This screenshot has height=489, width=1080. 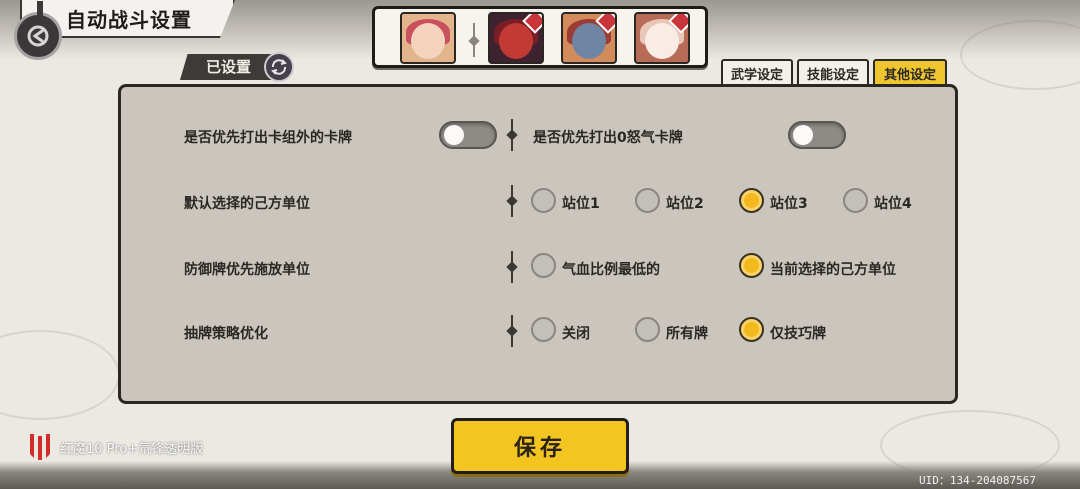 What do you see at coordinates (132, 449) in the screenshot?
I see `watermark-text: 红魔10 Pro+氘锋透明版` at bounding box center [132, 449].